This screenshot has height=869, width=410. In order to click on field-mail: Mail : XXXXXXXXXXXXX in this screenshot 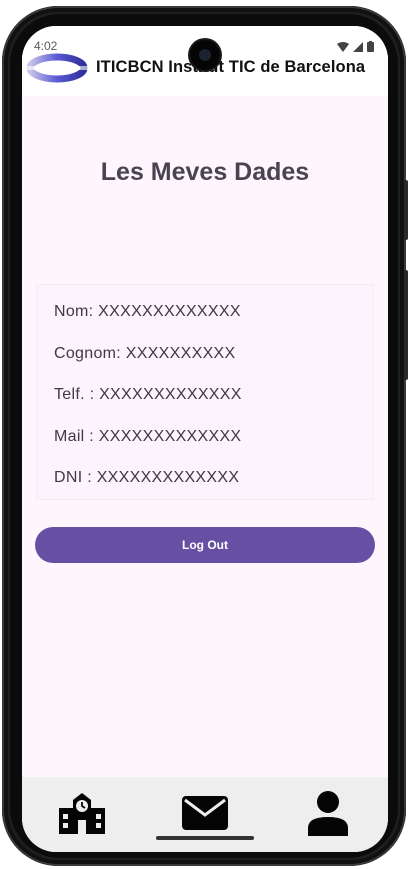, I will do `click(148, 436)`.